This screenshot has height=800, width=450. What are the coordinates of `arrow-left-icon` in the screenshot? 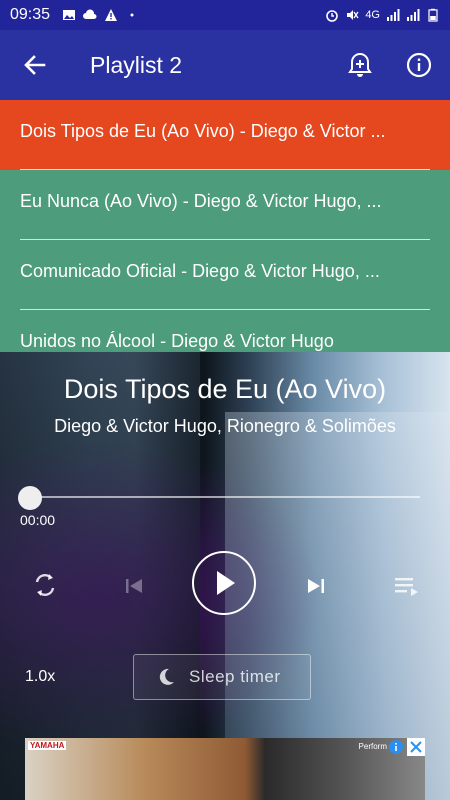 It's located at (35, 65).